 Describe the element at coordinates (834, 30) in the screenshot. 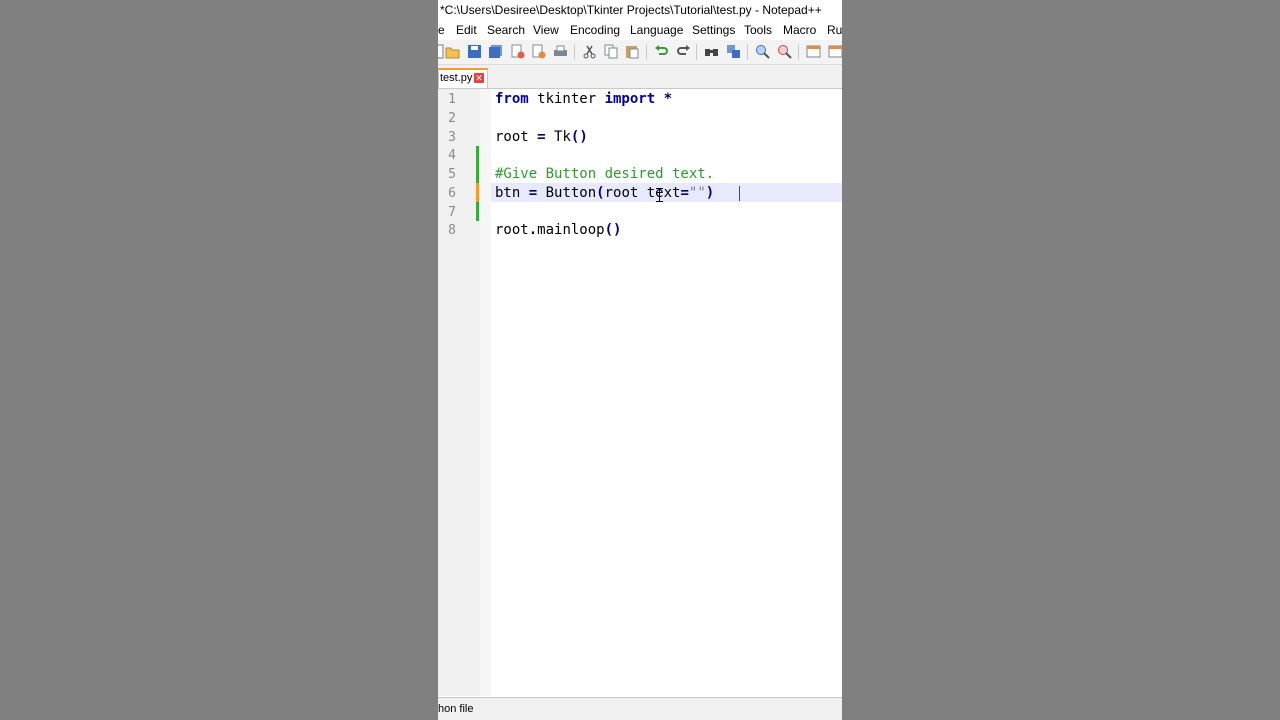

I see `menu-run: Ru` at that location.